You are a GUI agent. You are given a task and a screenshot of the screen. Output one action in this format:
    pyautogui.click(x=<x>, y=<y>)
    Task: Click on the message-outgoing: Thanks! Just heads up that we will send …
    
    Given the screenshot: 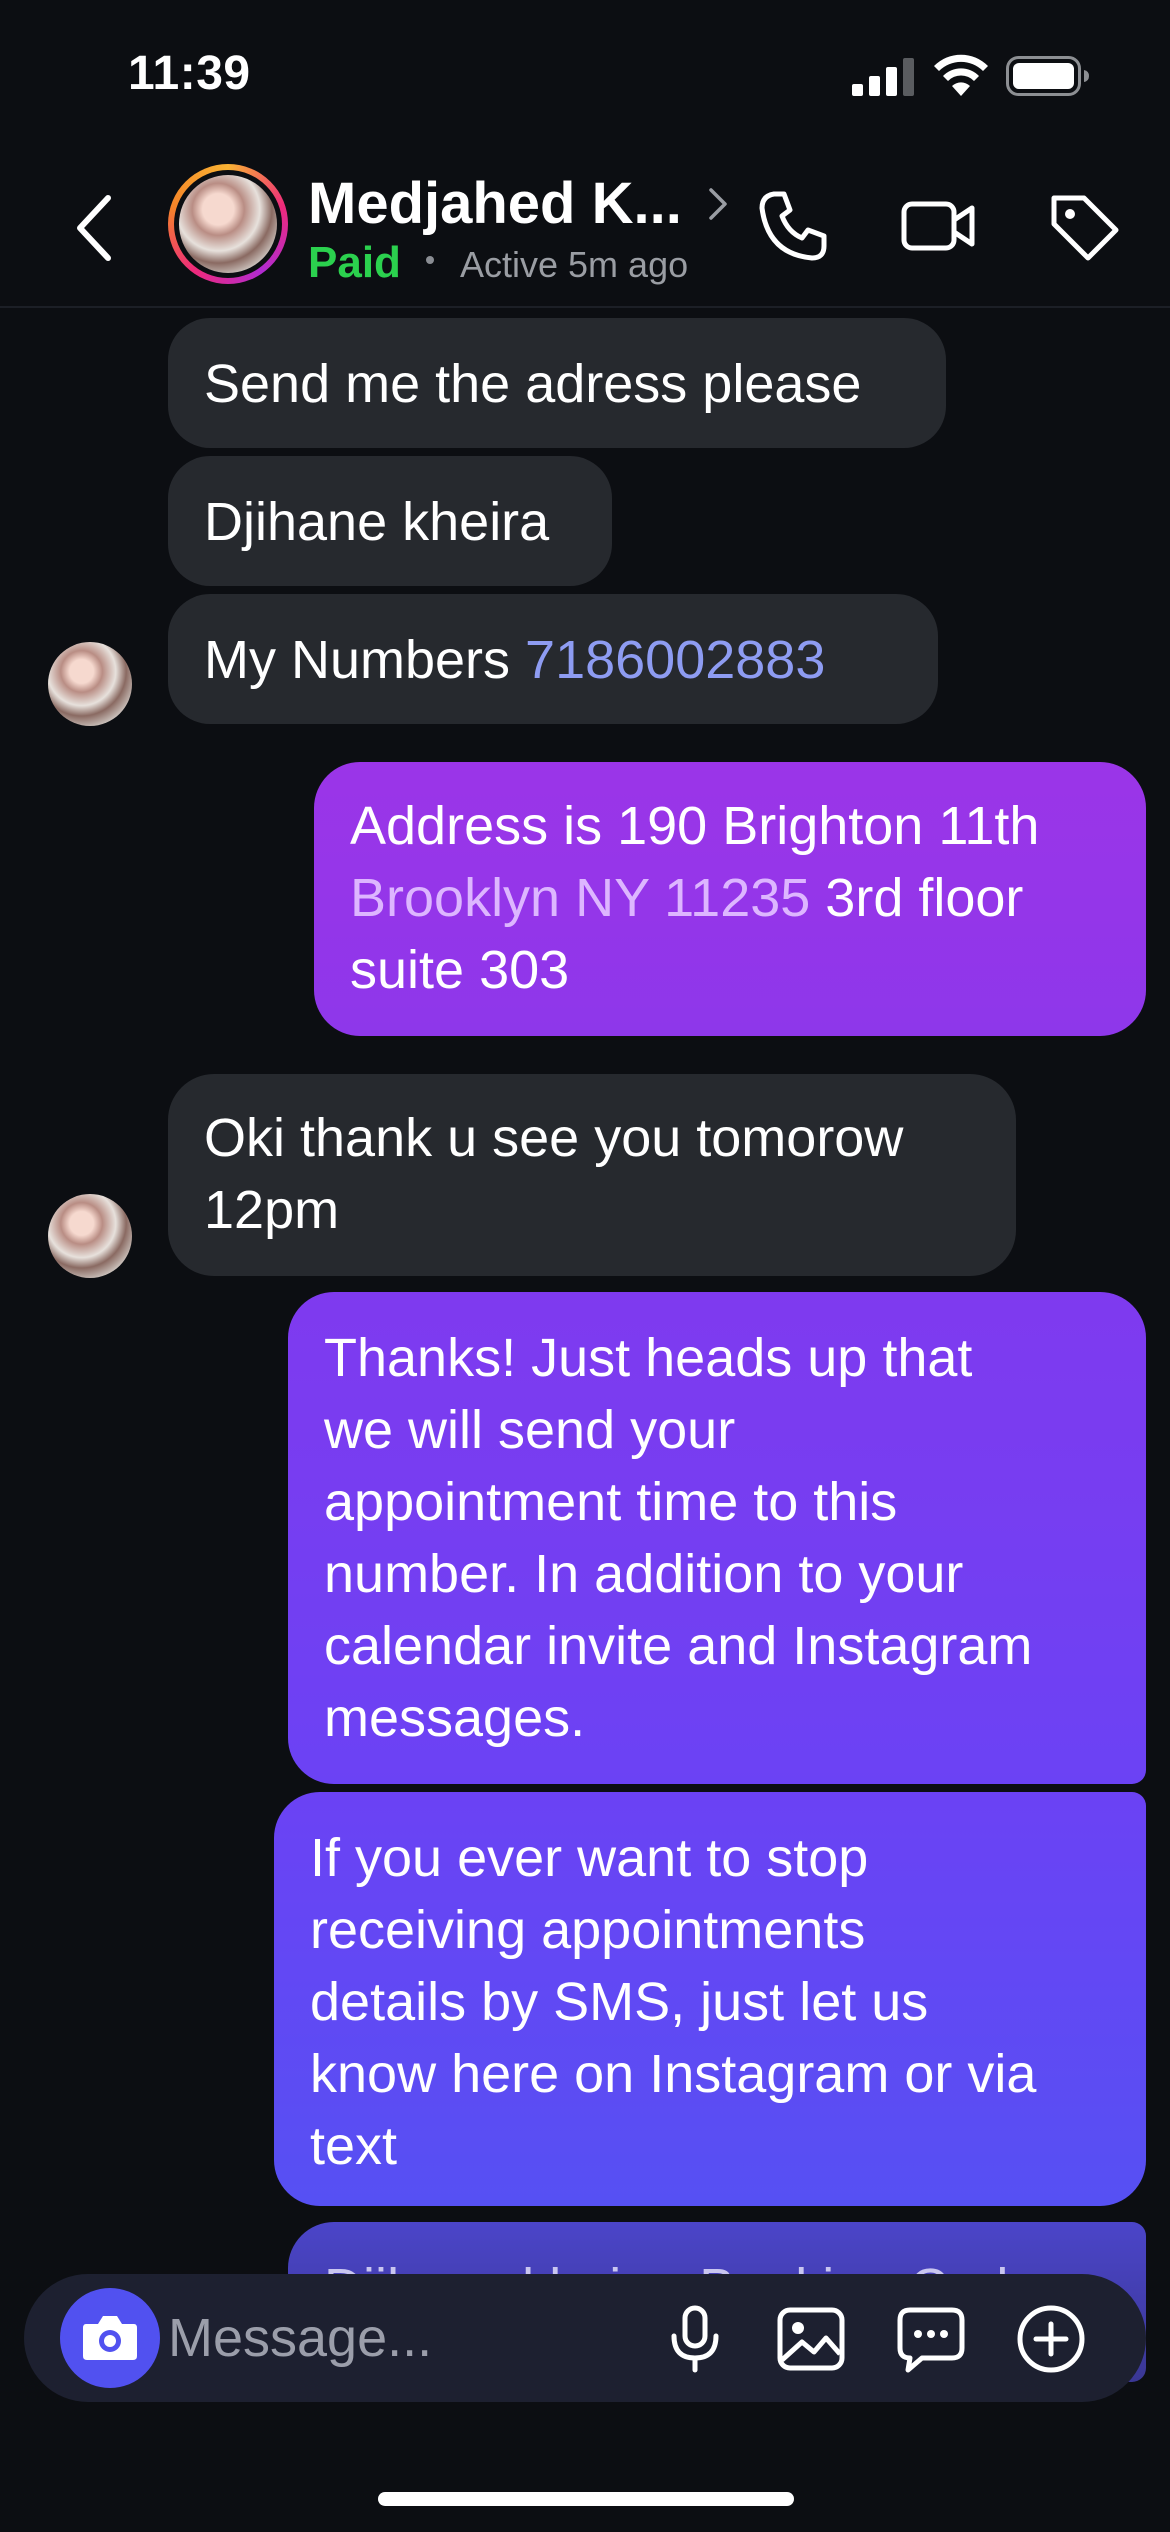 What is the action you would take?
    pyautogui.click(x=717, y=1538)
    